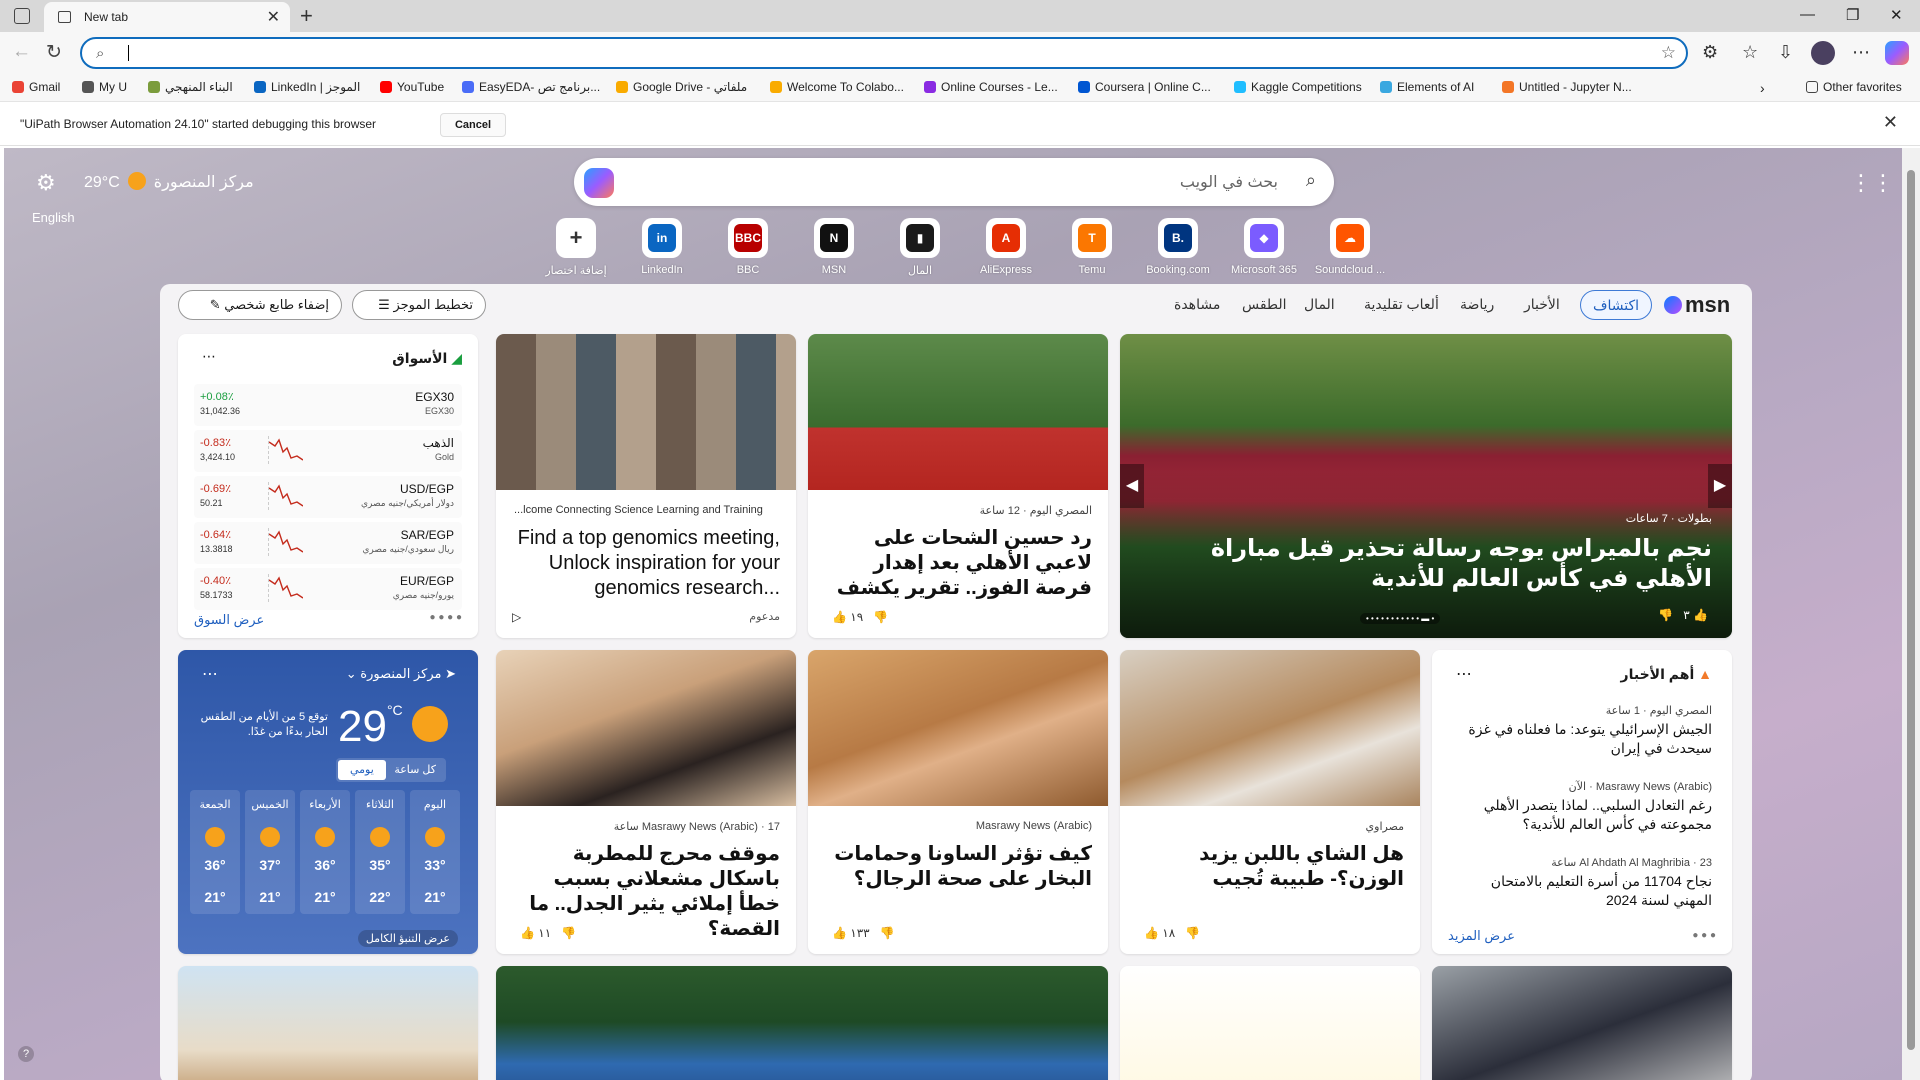 The width and height of the screenshot is (1920, 1080). What do you see at coordinates (681, 87) in the screenshot?
I see `favorite-item: Google Drive - ملفاتي` at bounding box center [681, 87].